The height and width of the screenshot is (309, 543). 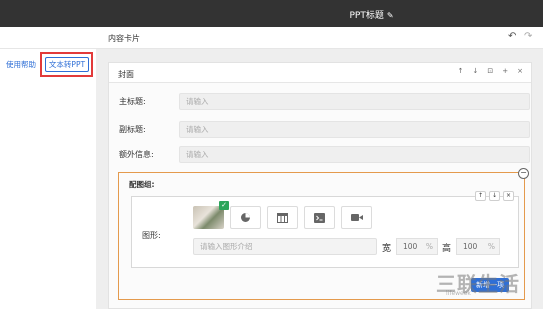 I want to click on ppt-title: PPT标题 ✎, so click(x=271, y=14).